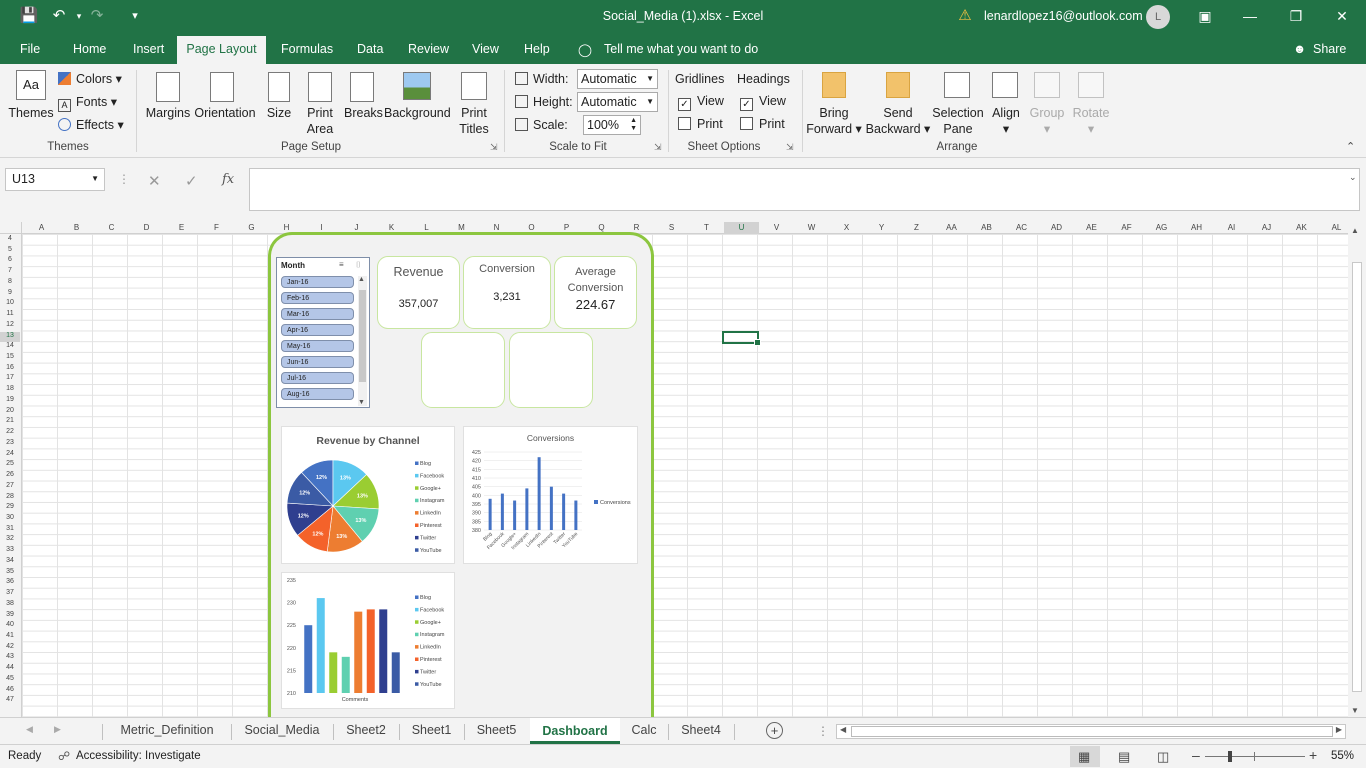 The image size is (1366, 768). What do you see at coordinates (146, 228) in the screenshot?
I see `column-header: D` at bounding box center [146, 228].